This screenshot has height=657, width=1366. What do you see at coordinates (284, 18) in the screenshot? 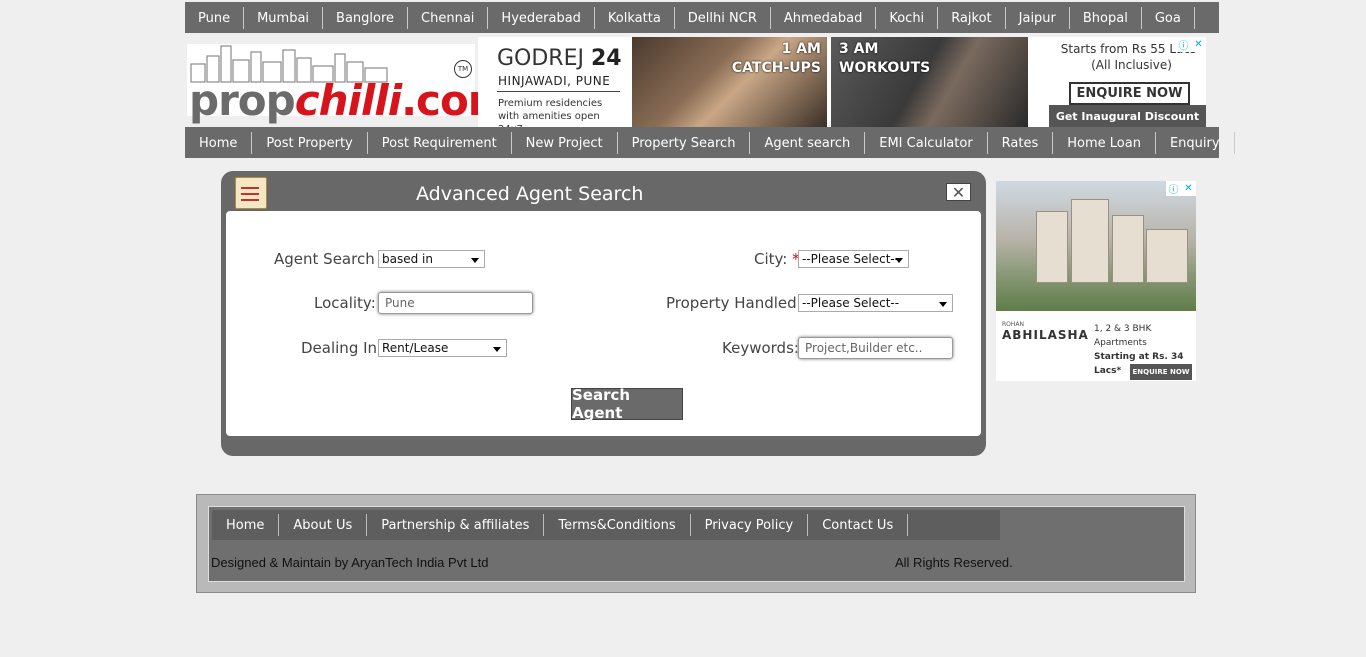
I see `city-link-mumbai: Mumbai` at bounding box center [284, 18].